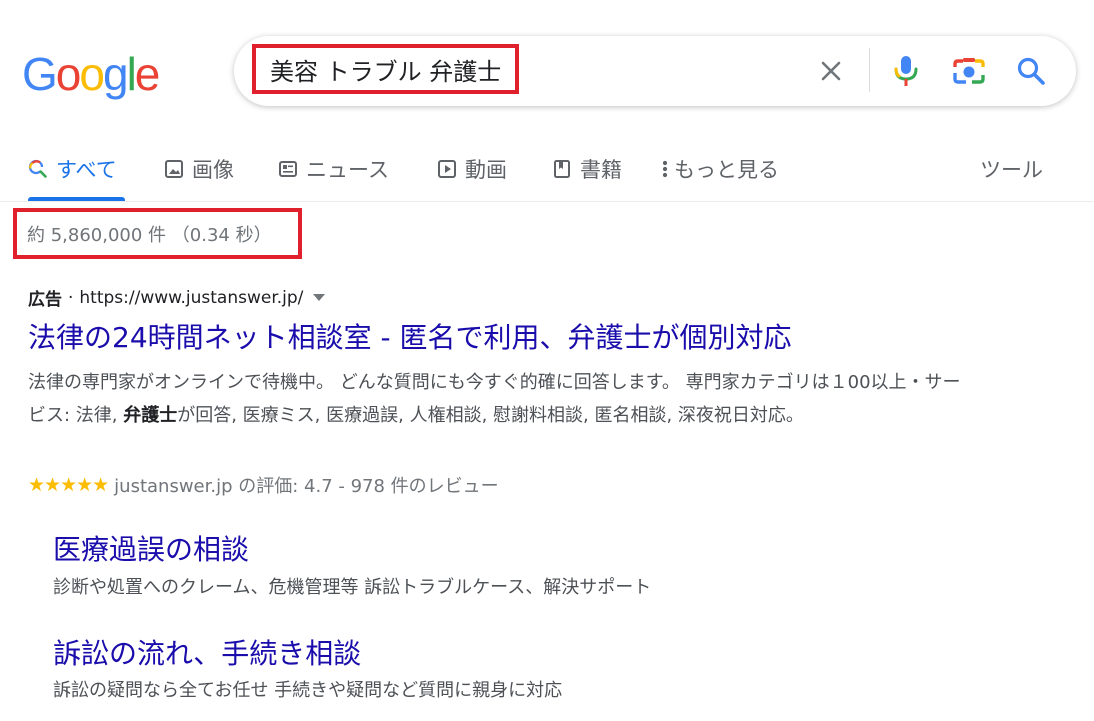  I want to click on active-tab-indicator, so click(76, 199).